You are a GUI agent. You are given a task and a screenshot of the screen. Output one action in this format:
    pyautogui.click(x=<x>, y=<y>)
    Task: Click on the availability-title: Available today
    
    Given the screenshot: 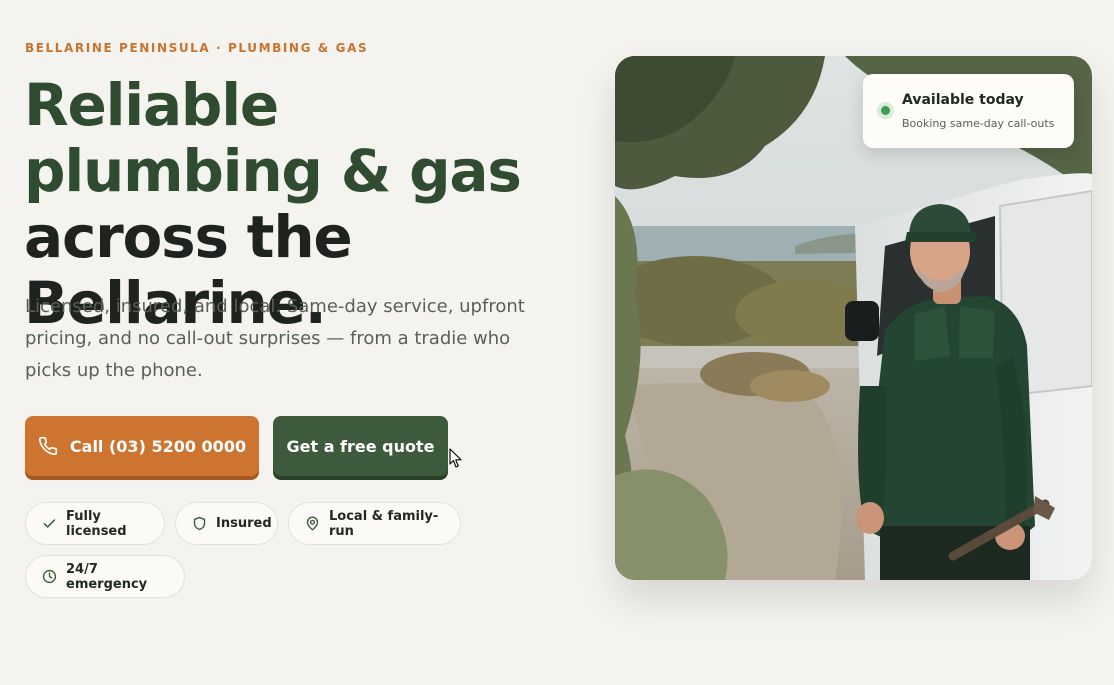 What is the action you would take?
    pyautogui.click(x=963, y=100)
    